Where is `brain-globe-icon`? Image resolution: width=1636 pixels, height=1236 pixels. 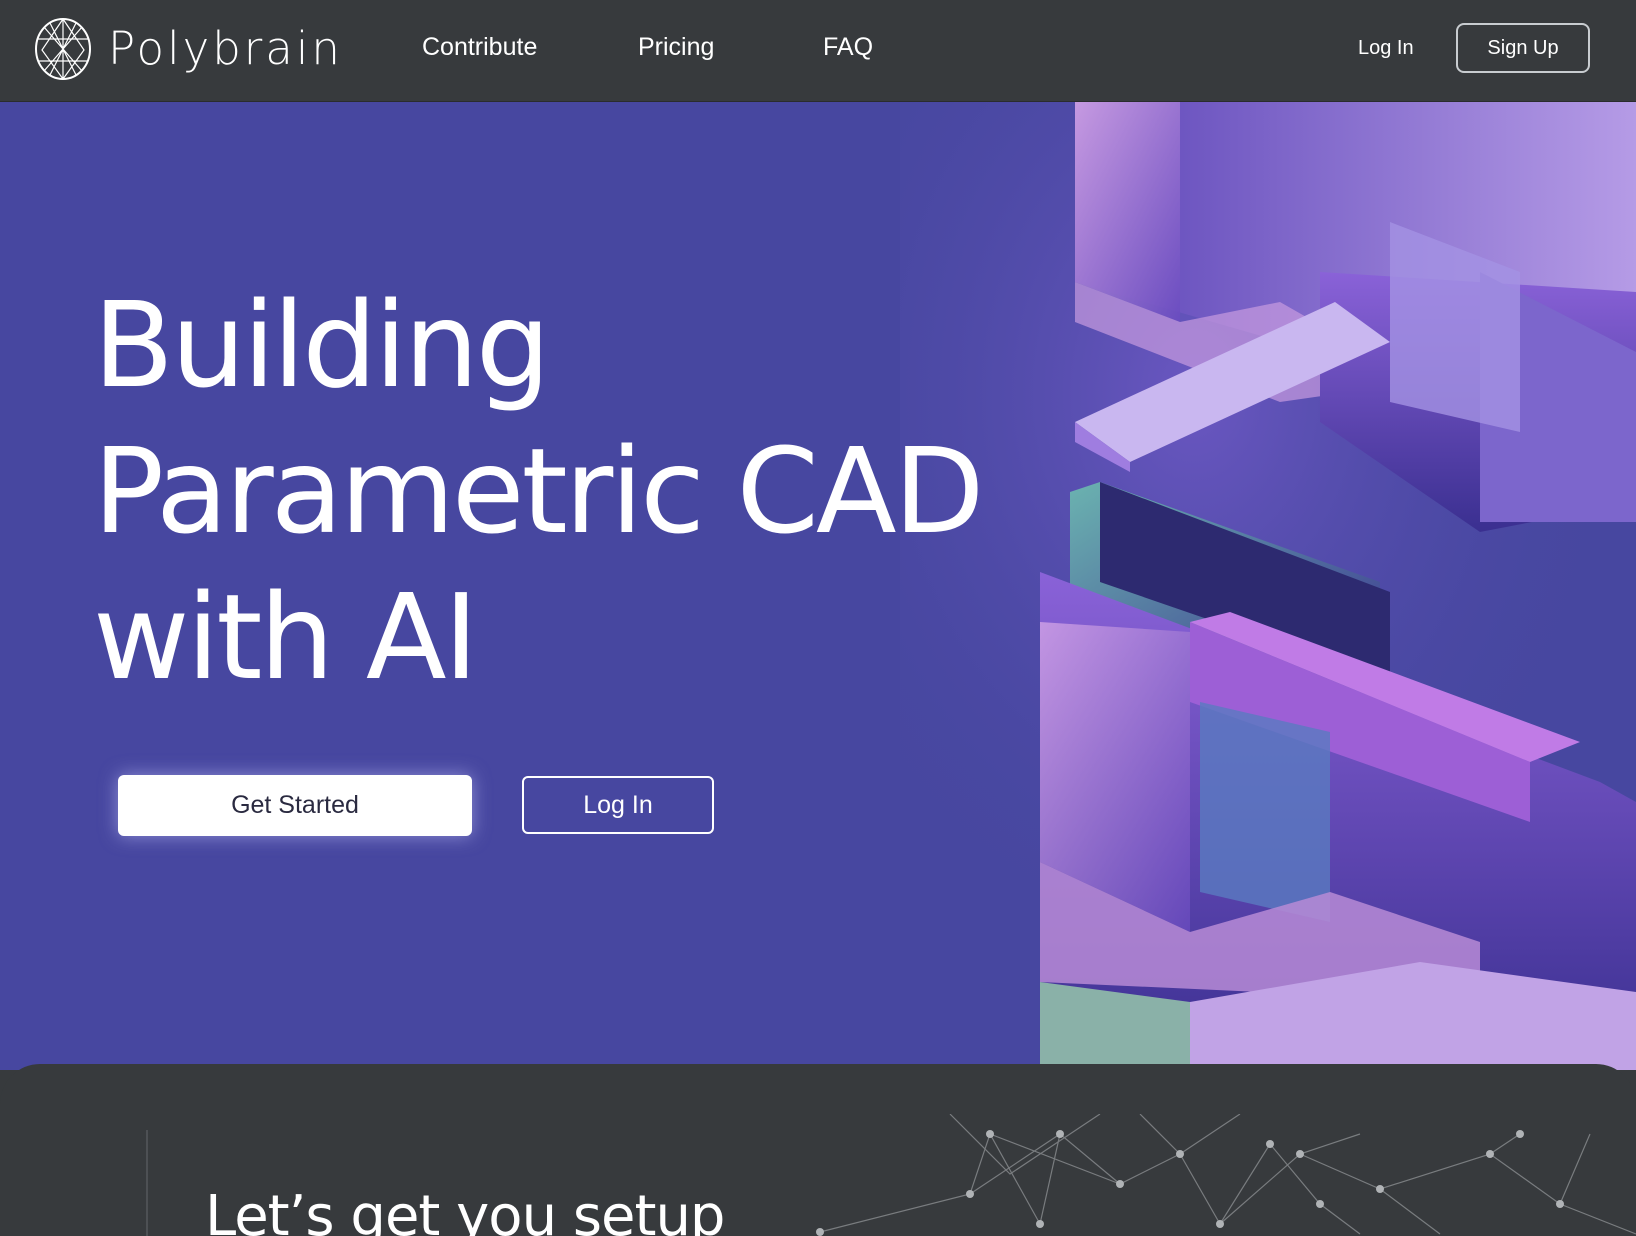 brain-globe-icon is located at coordinates (63, 49).